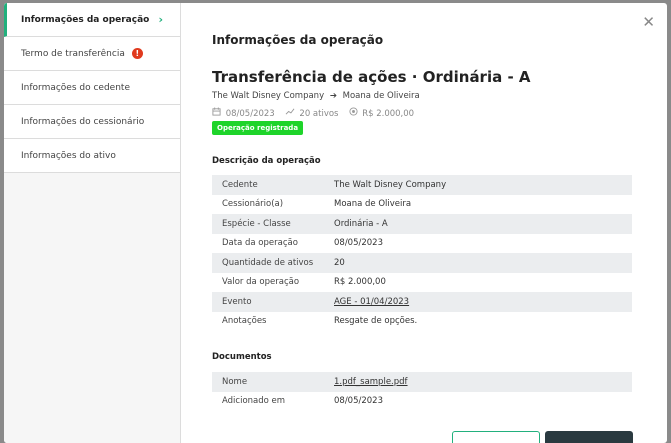 This screenshot has width=671, height=443. What do you see at coordinates (250, 114) in the screenshot?
I see `operation-date: 08/05/2023` at bounding box center [250, 114].